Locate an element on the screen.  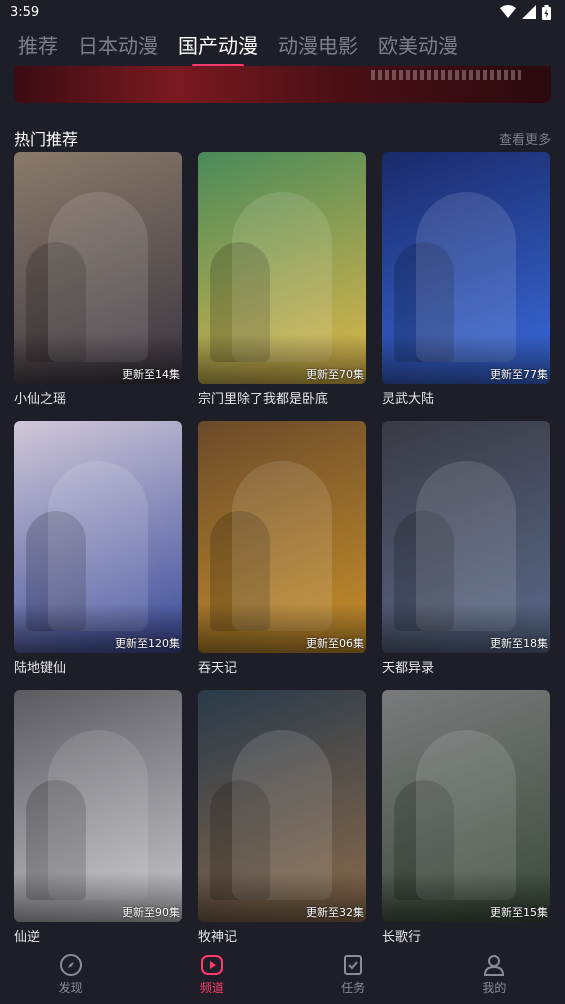
nav-tasks: 任务 is located at coordinates (353, 974).